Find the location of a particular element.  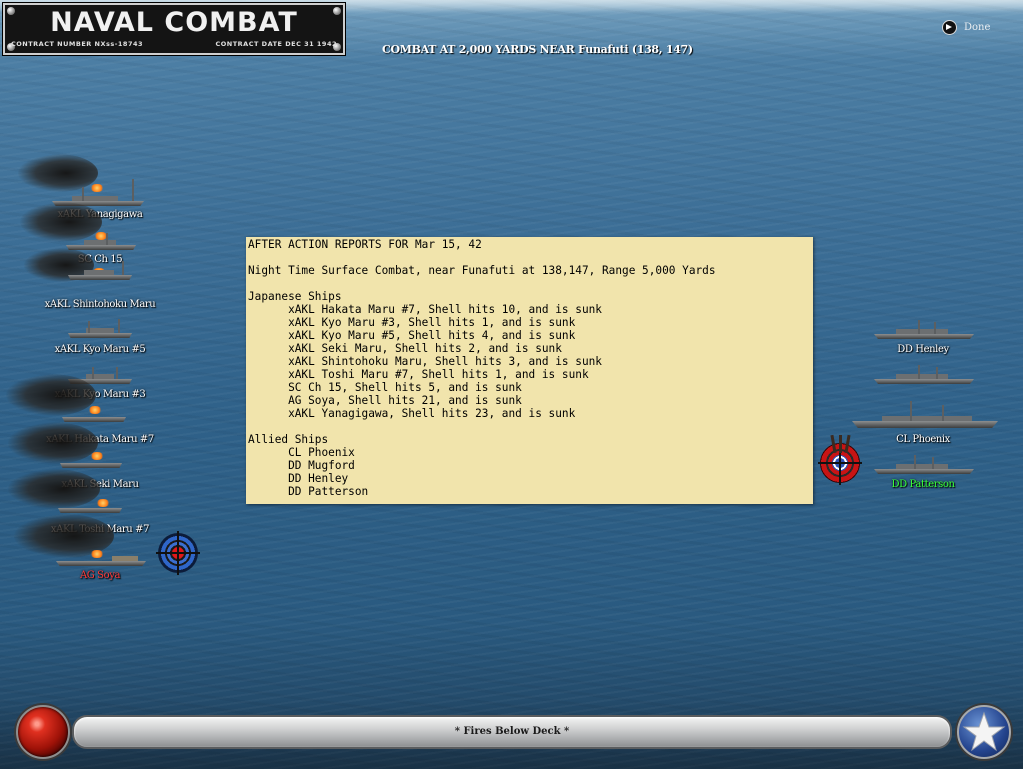

red-round-button is located at coordinates (43, 732).